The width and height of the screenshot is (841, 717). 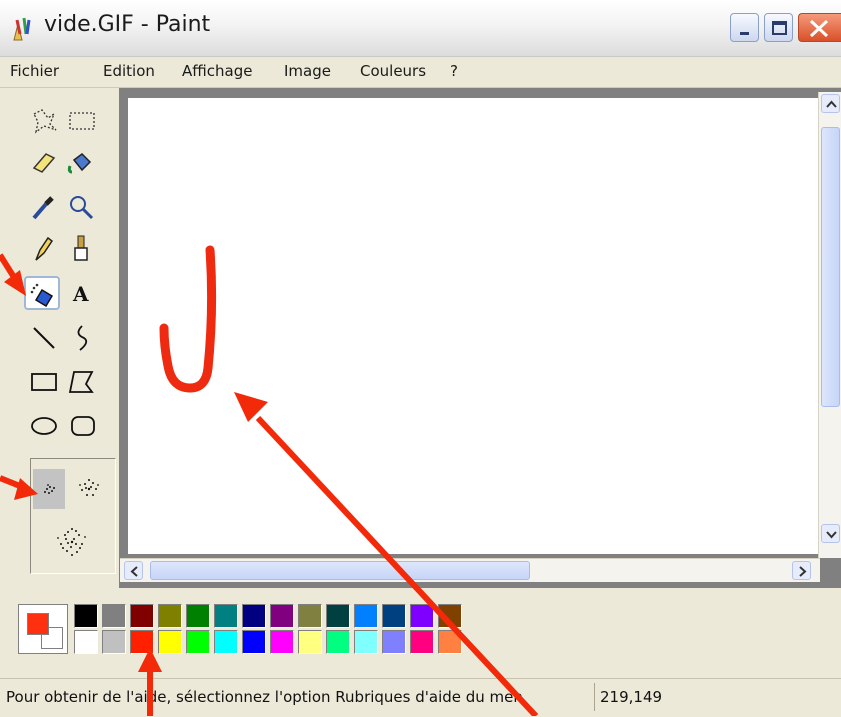 I want to click on fill-bucket-icon, so click(x=79, y=163).